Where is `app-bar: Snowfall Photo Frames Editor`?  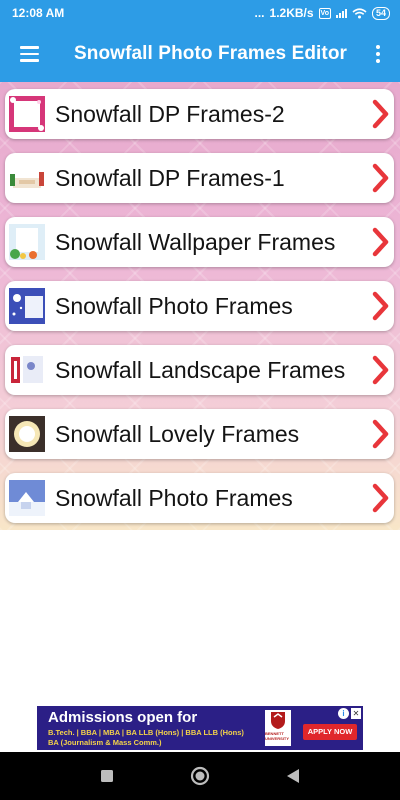
app-bar: Snowfall Photo Frames Editor is located at coordinates (200, 54).